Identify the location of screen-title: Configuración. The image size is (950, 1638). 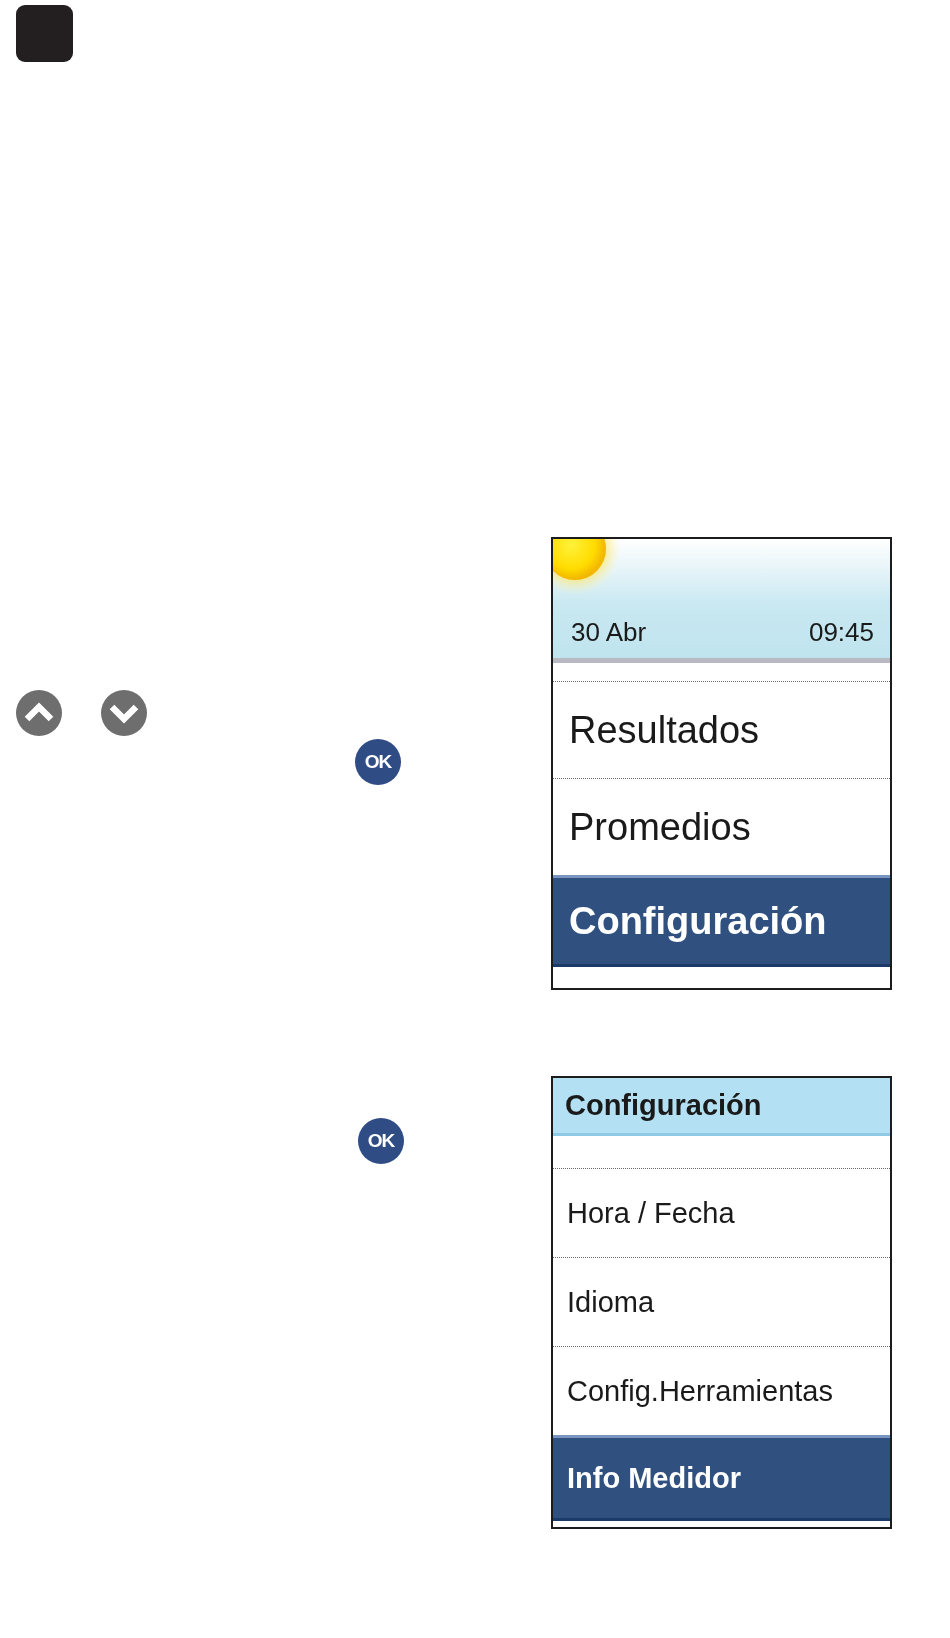
(663, 1105).